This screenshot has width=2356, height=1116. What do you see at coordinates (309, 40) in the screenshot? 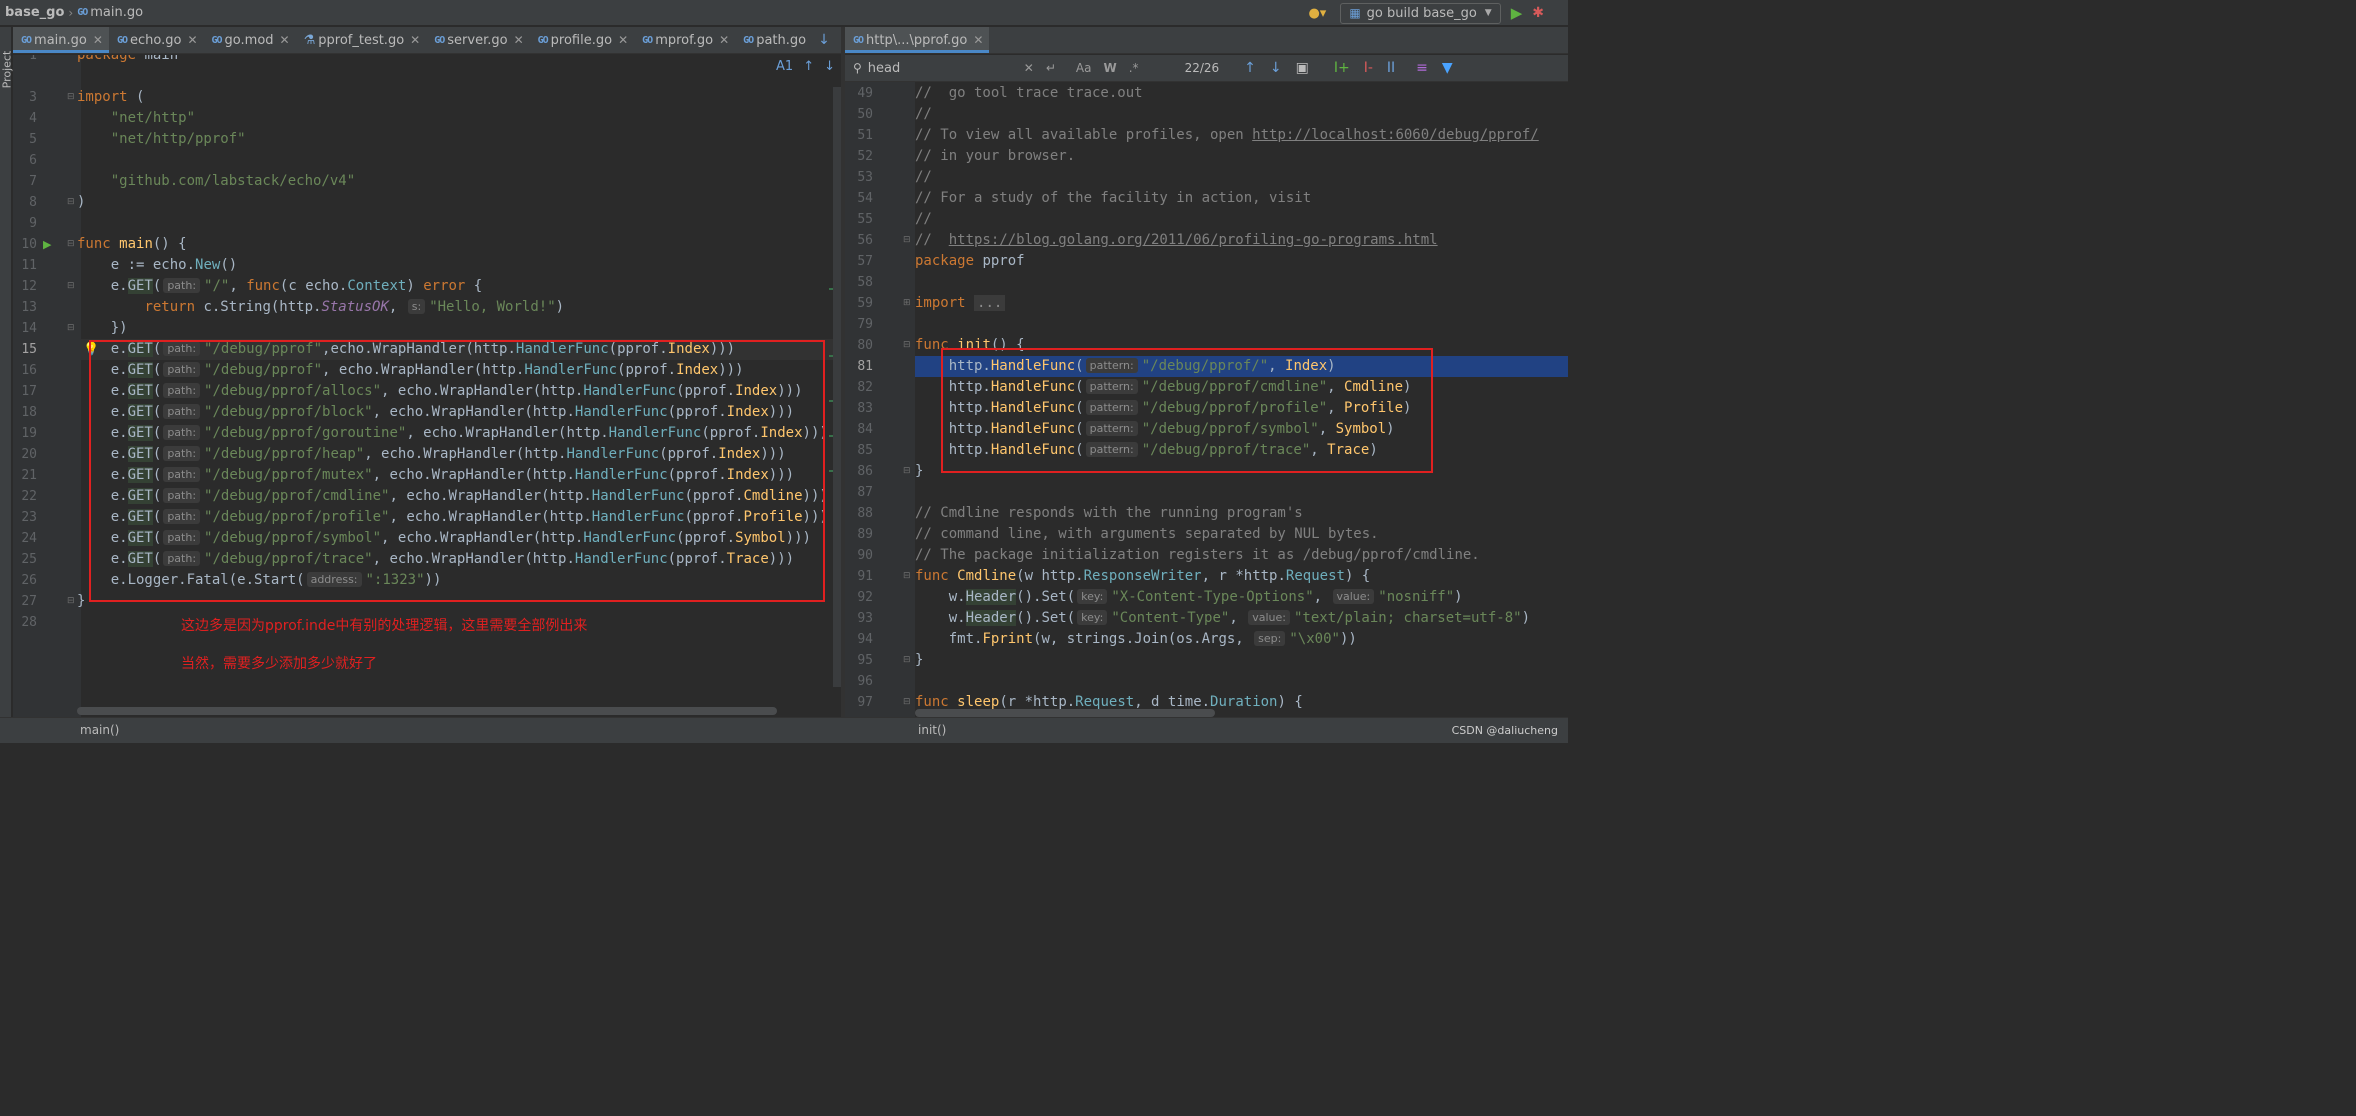
I see `test-file-icon: ⚗` at bounding box center [309, 40].